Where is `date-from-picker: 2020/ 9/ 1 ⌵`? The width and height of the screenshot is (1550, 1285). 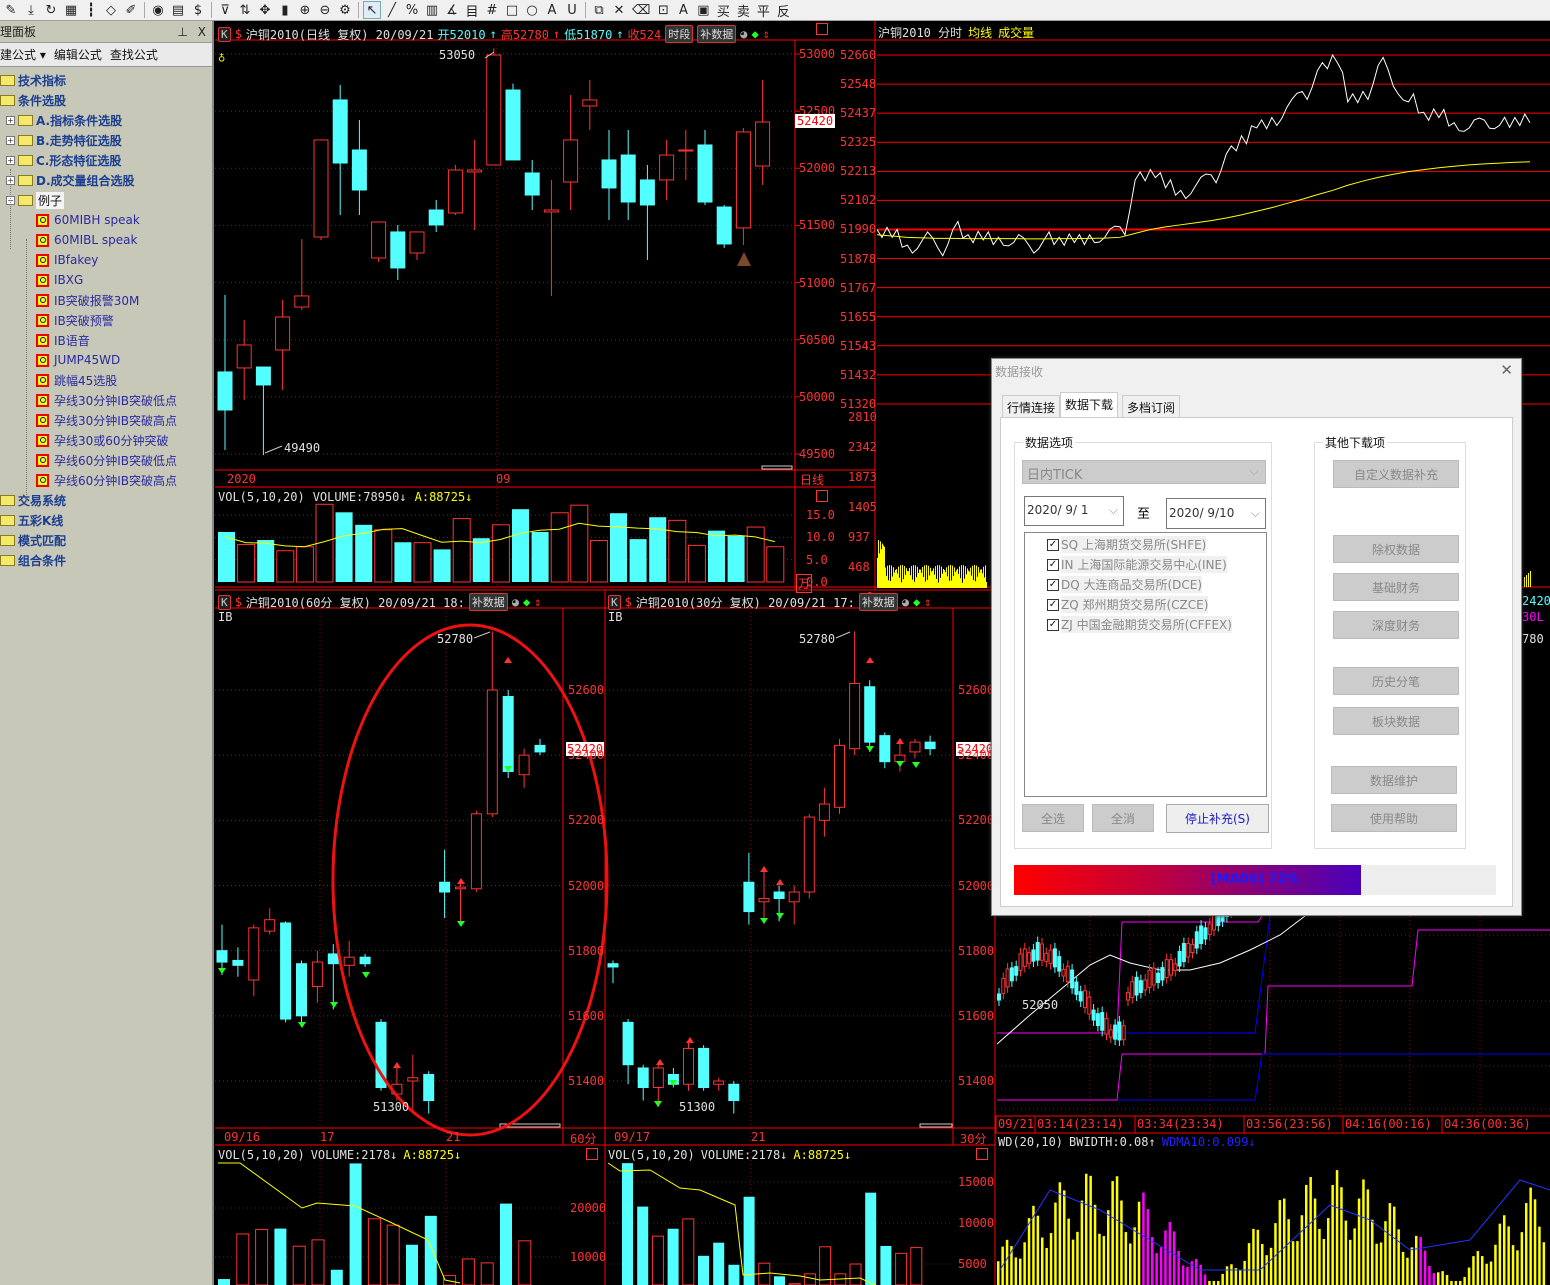
date-from-picker: 2020/ 9/ 1 ⌵ is located at coordinates (1074, 511).